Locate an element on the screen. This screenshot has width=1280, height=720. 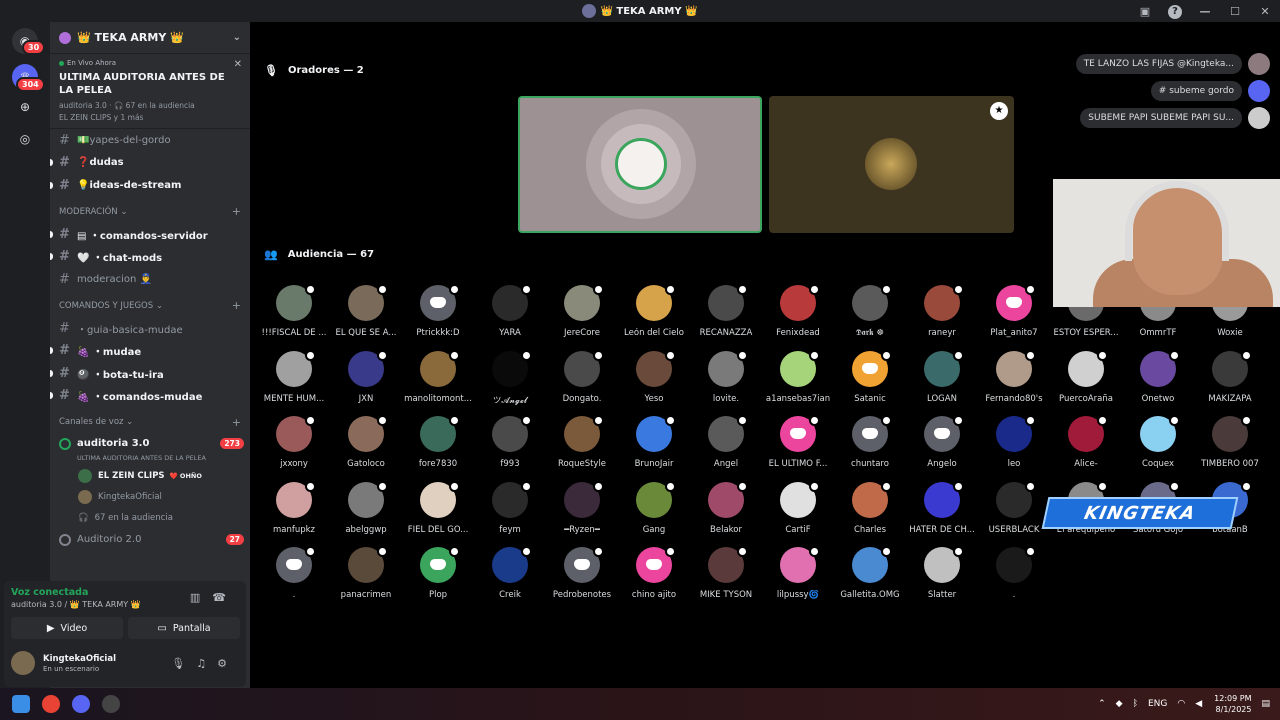
inbox-icon: ▣ is located at coordinates (1145, 11).